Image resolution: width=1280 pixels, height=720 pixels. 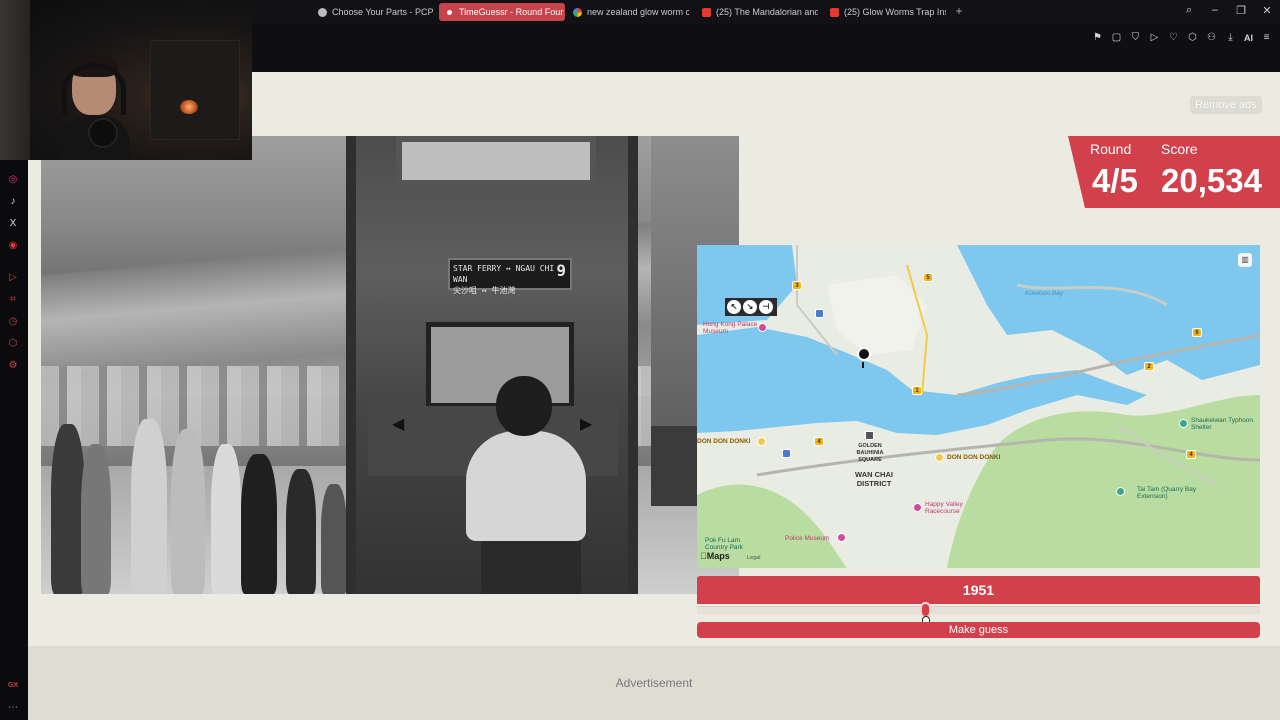 What do you see at coordinates (94, 89) in the screenshot?
I see `headset-icon` at bounding box center [94, 89].